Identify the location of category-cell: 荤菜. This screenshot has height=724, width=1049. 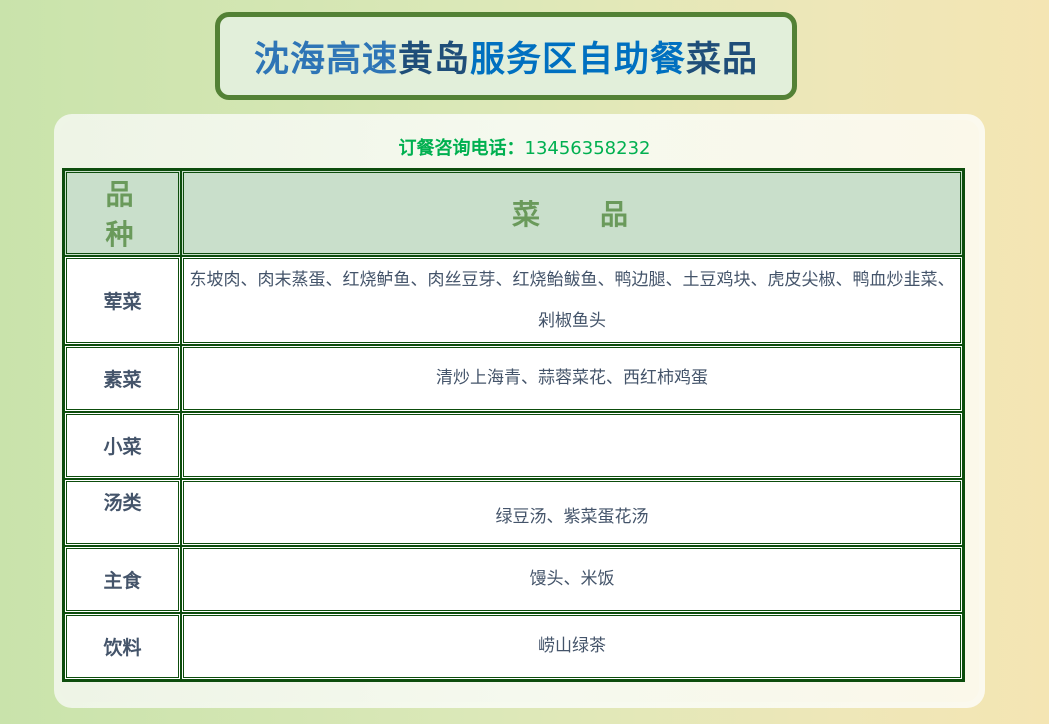
(122, 300).